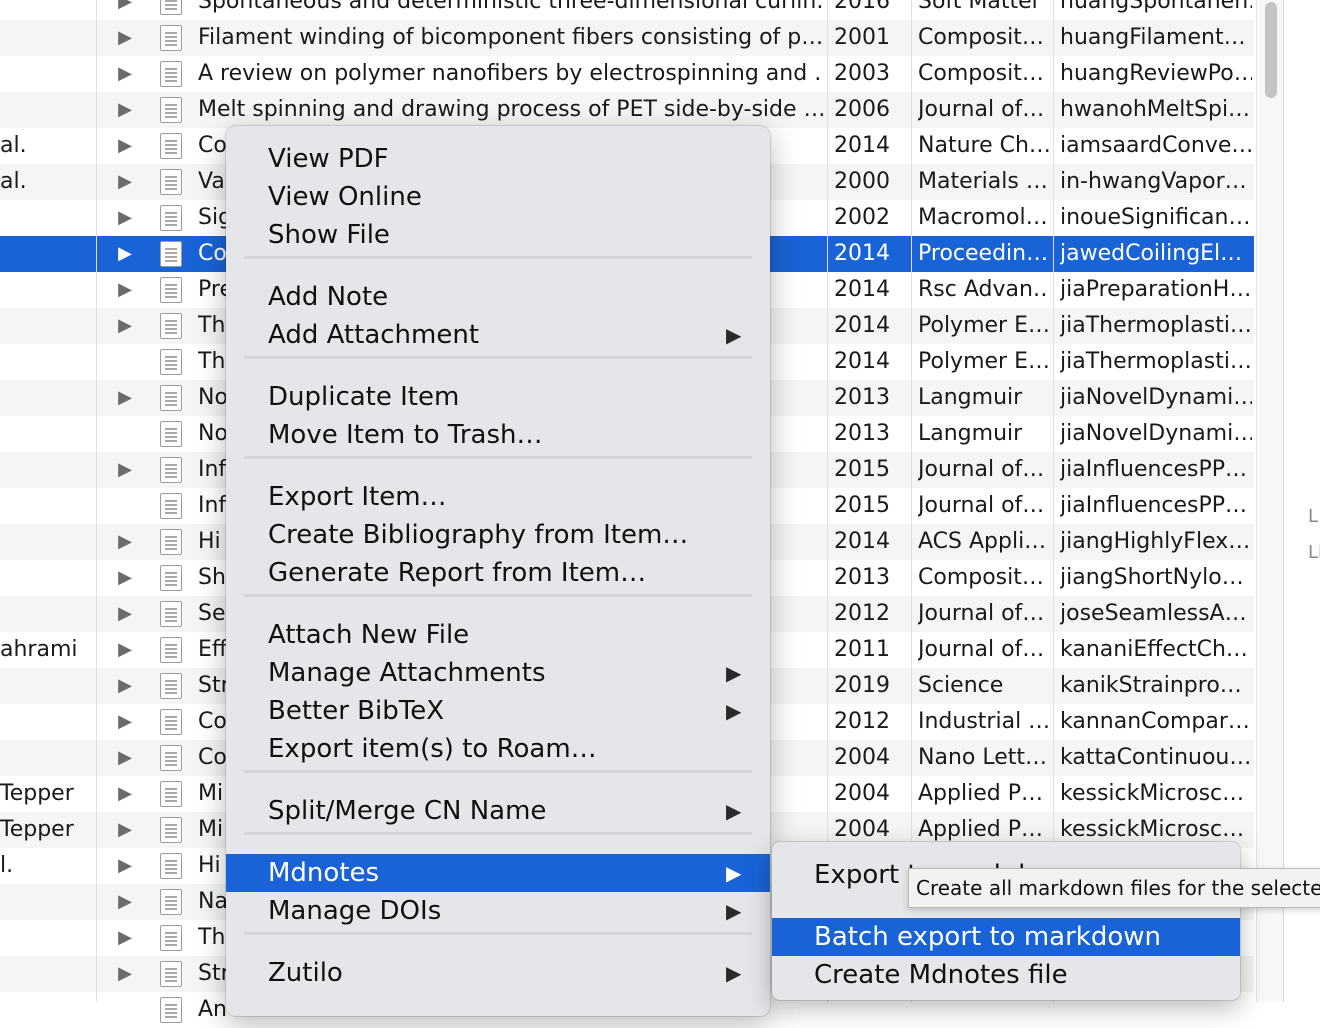 This screenshot has height=1028, width=1320. Describe the element at coordinates (498, 973) in the screenshot. I see `menu-item-zutilo: Zutilo ▶` at that location.